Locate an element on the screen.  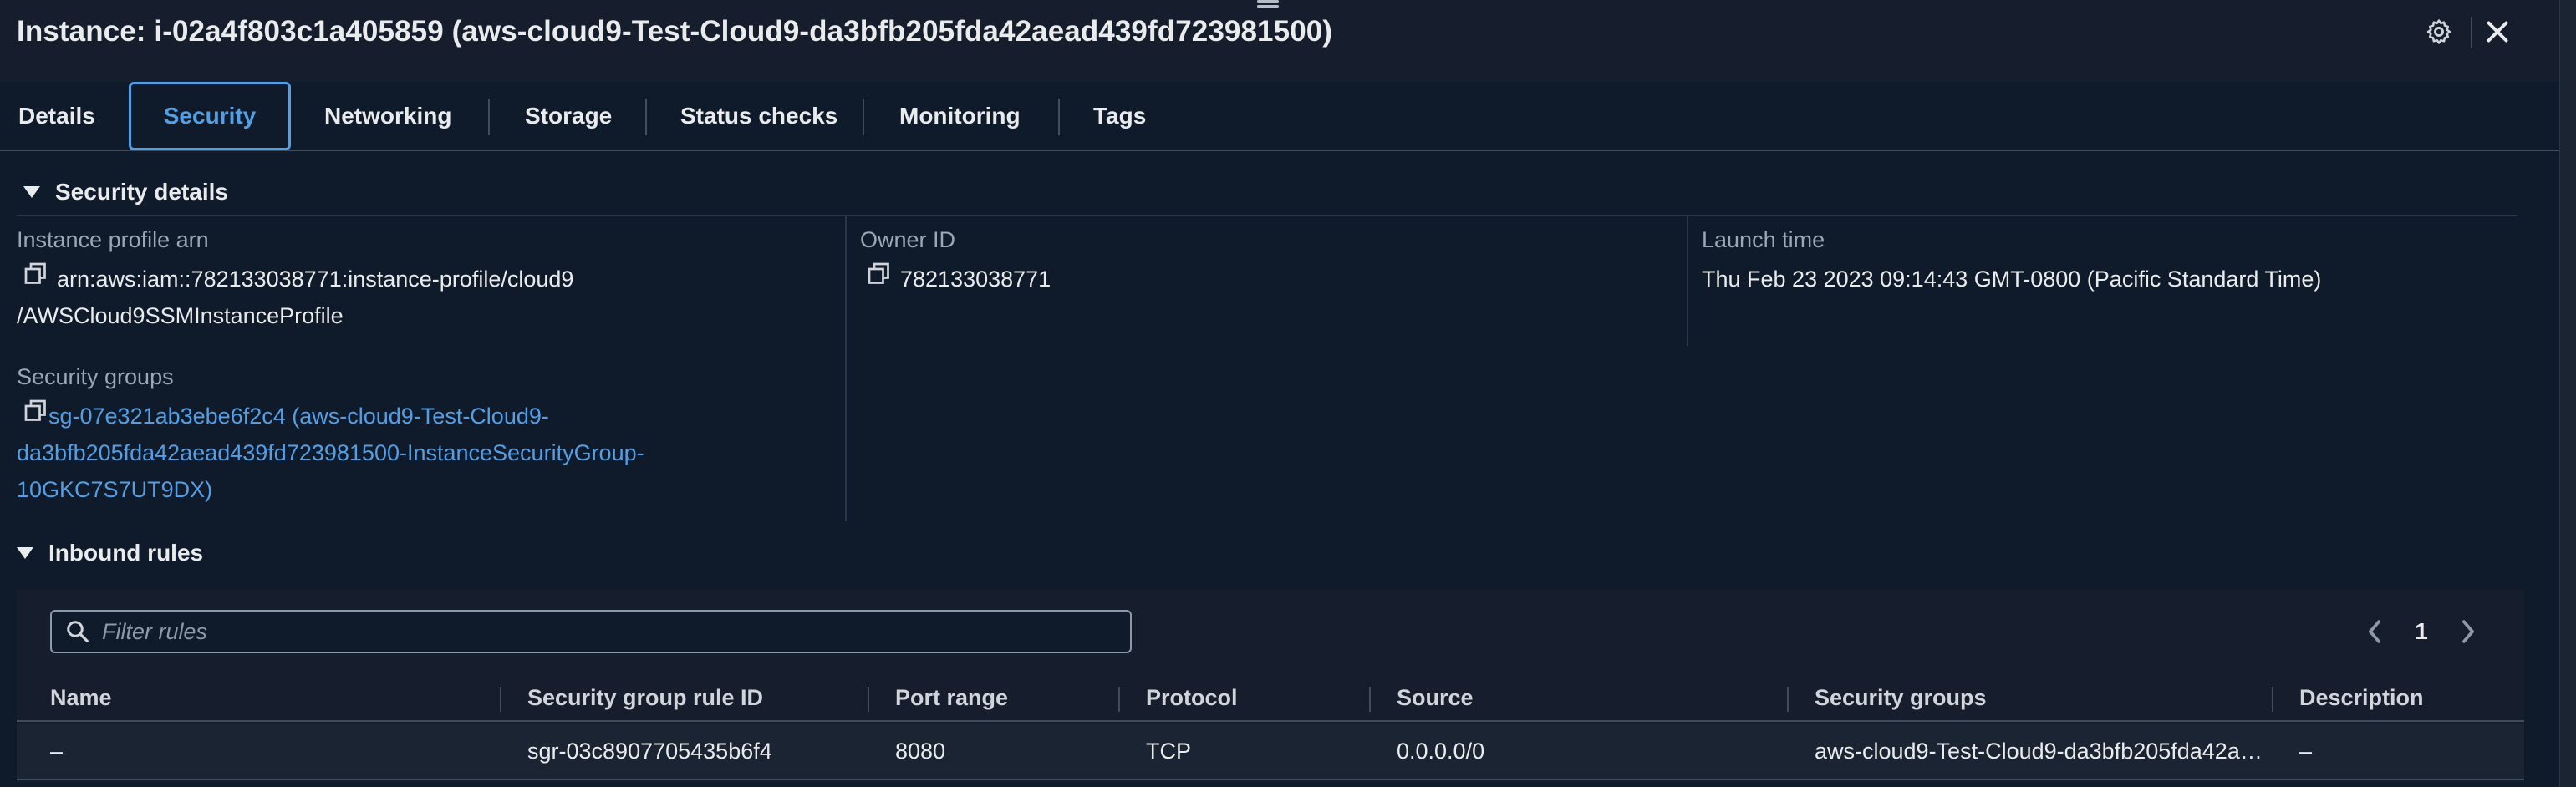
divider is located at coordinates (1267, 216).